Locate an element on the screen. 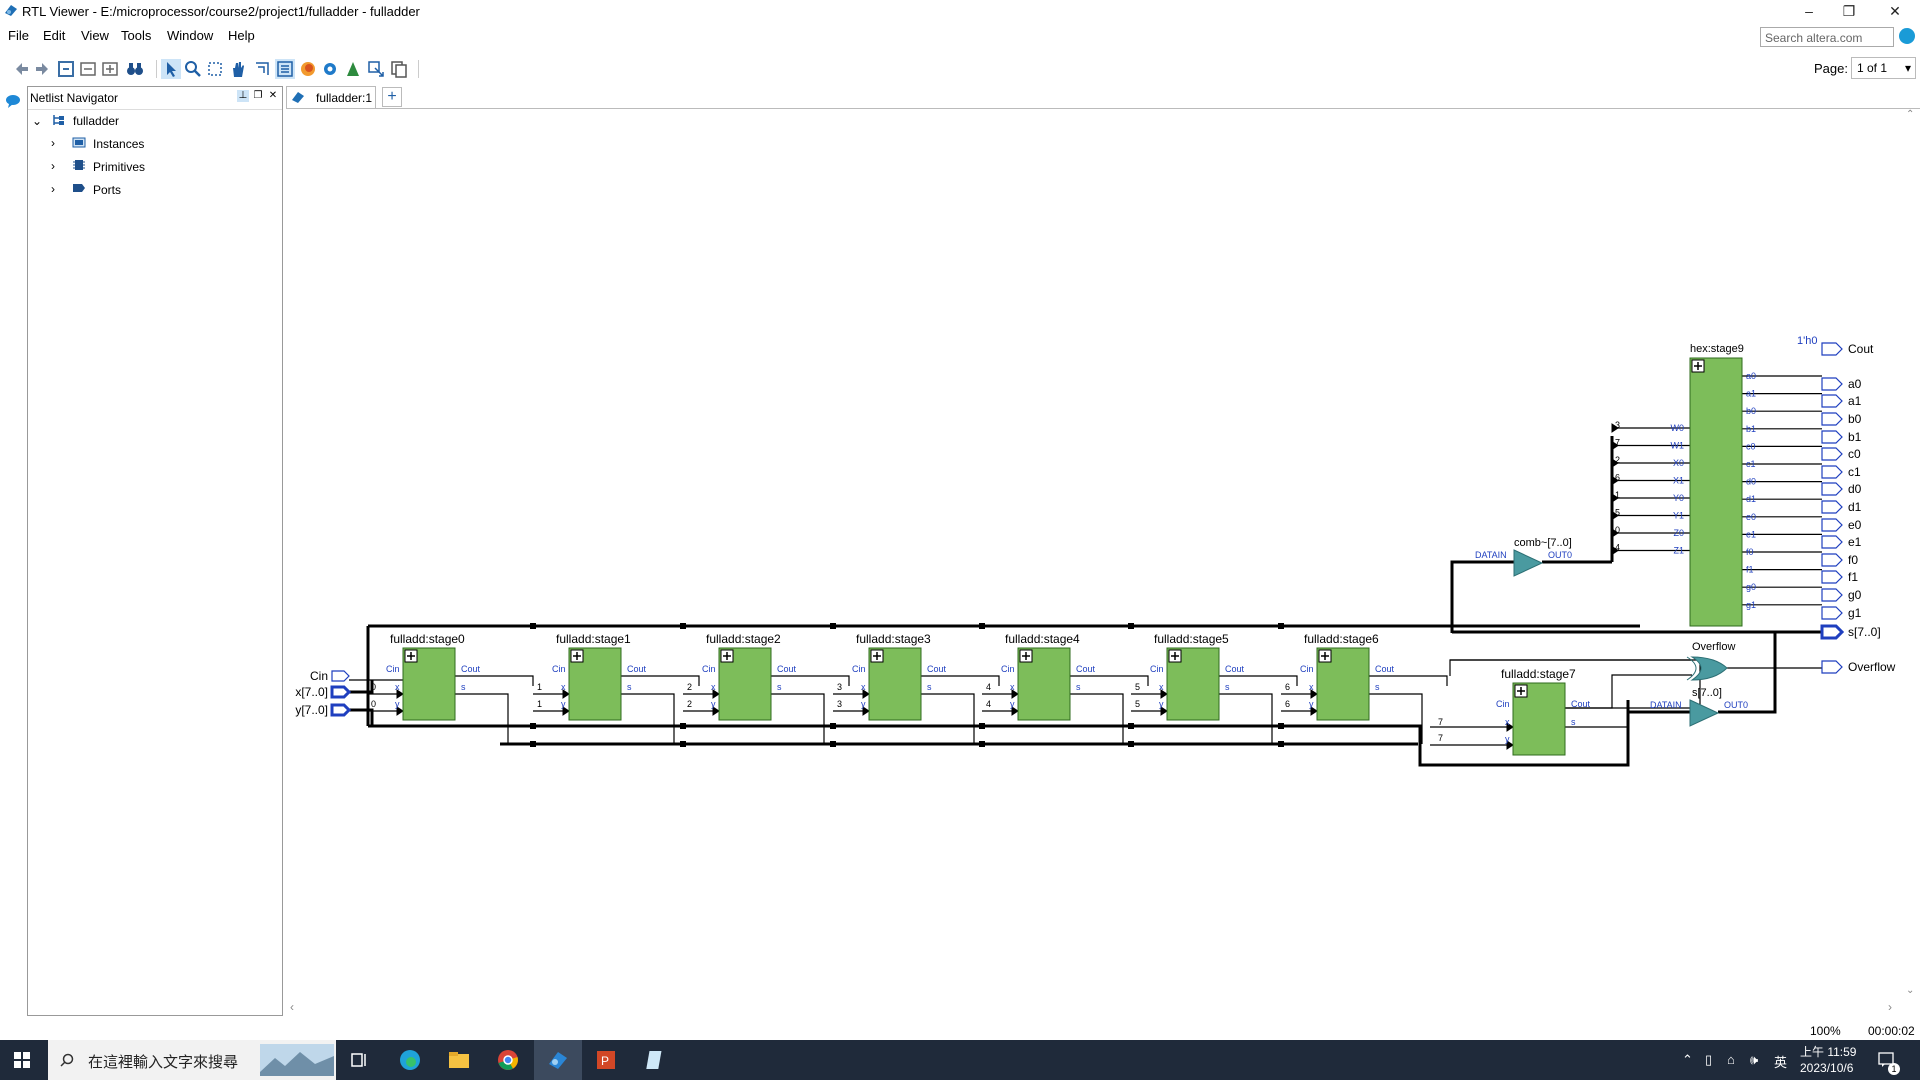 The height and width of the screenshot is (1080, 1920). tree-item-instances: Instances is located at coordinates (118, 144).